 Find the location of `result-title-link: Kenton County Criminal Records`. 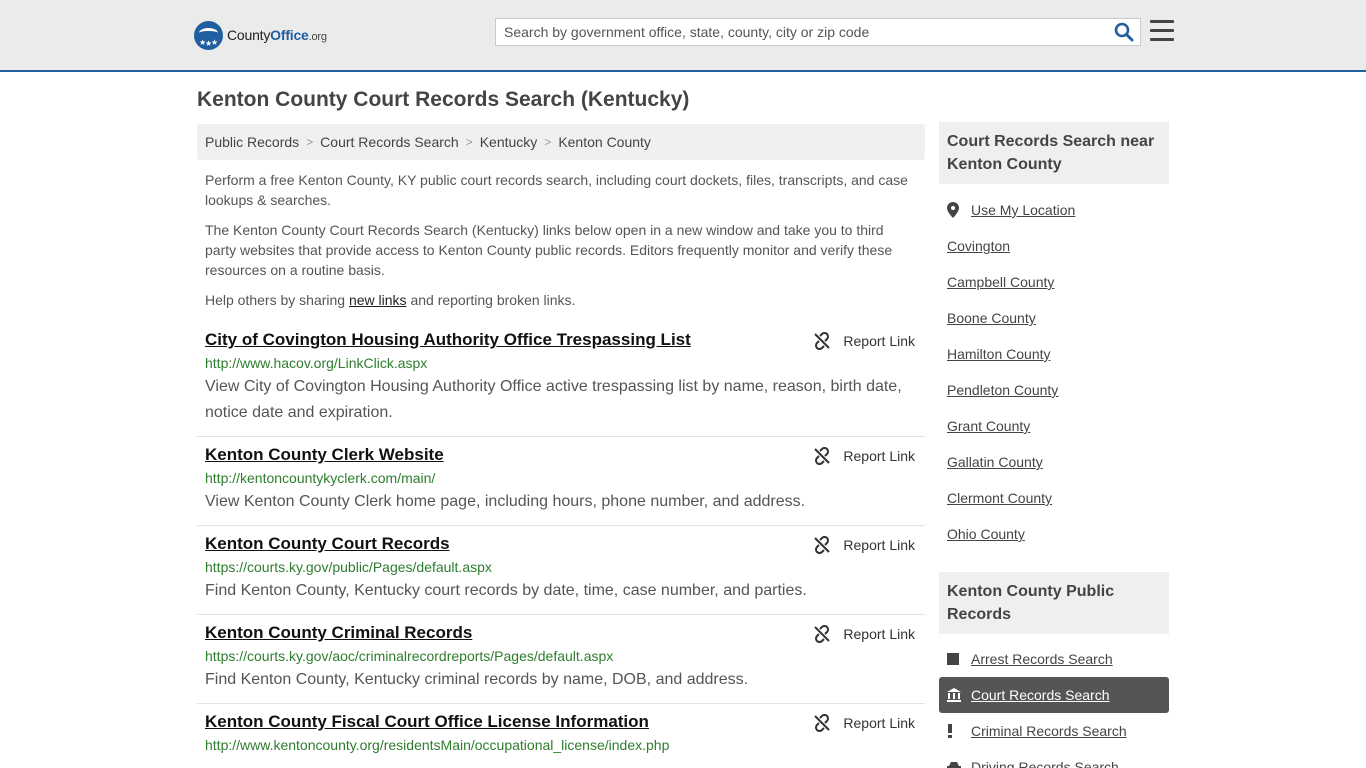

result-title-link: Kenton County Criminal Records is located at coordinates (495, 633).